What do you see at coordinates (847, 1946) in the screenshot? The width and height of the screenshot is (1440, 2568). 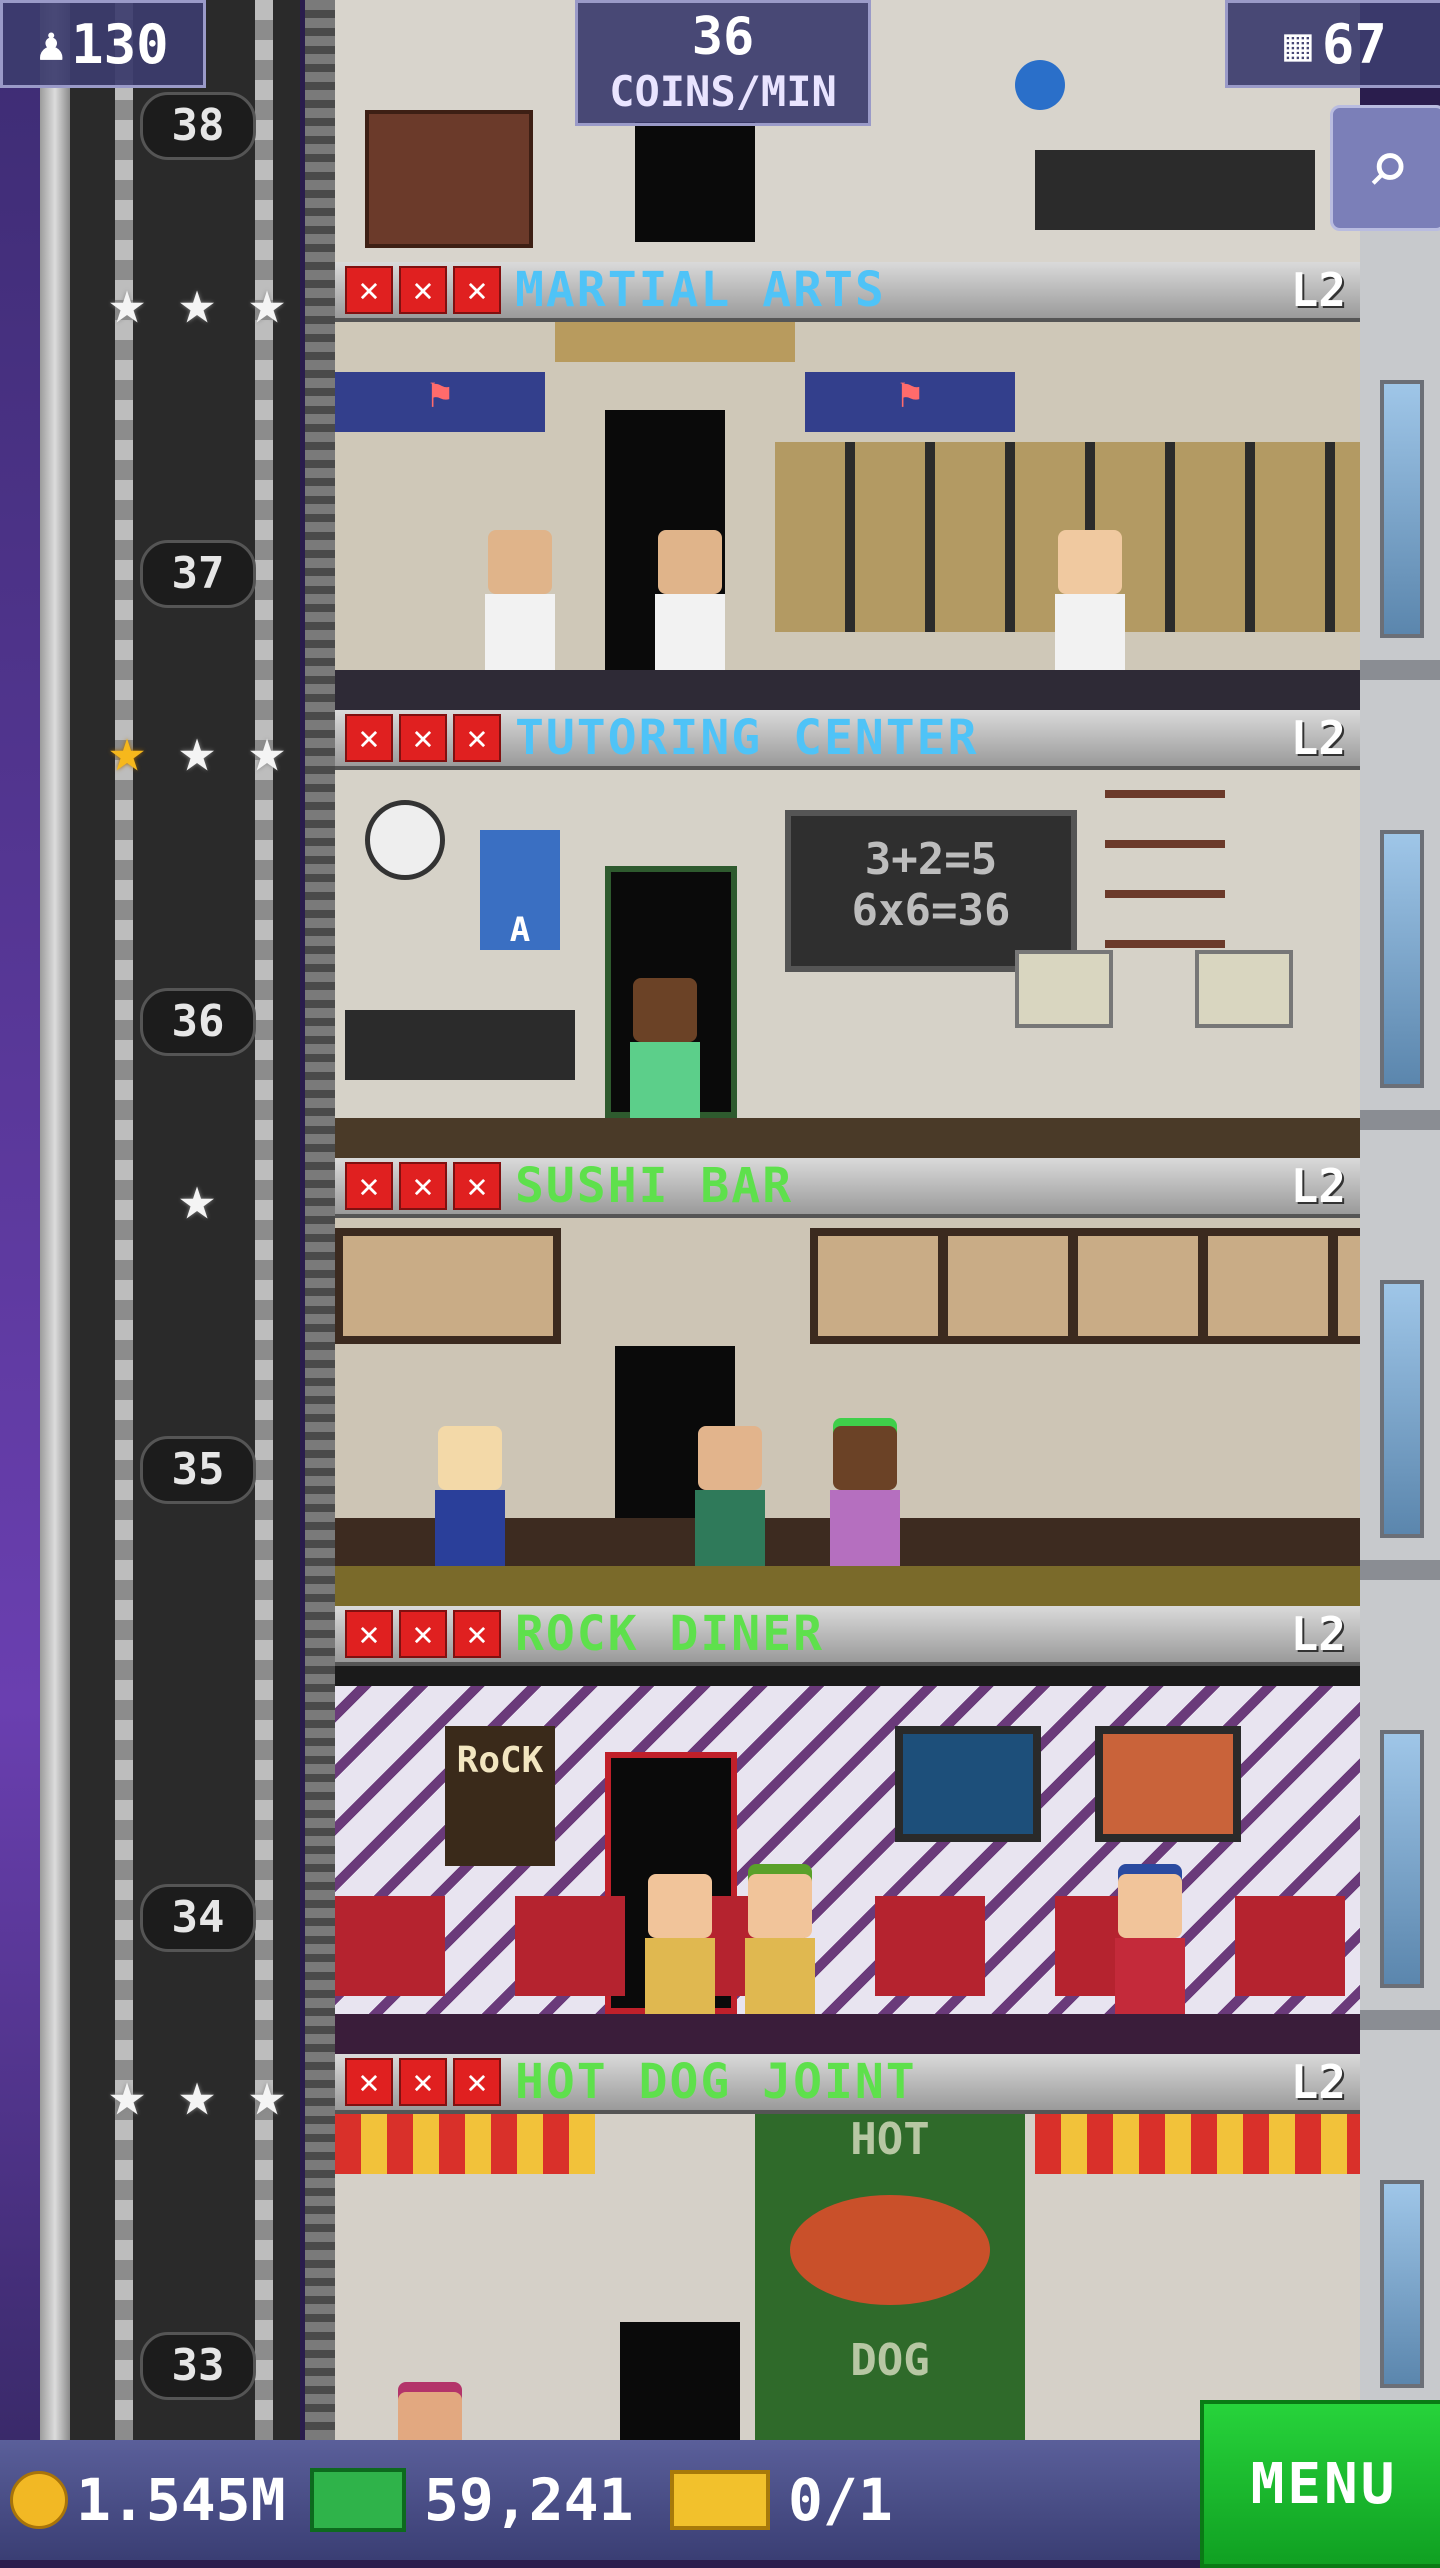 I see `diner-booths` at bounding box center [847, 1946].